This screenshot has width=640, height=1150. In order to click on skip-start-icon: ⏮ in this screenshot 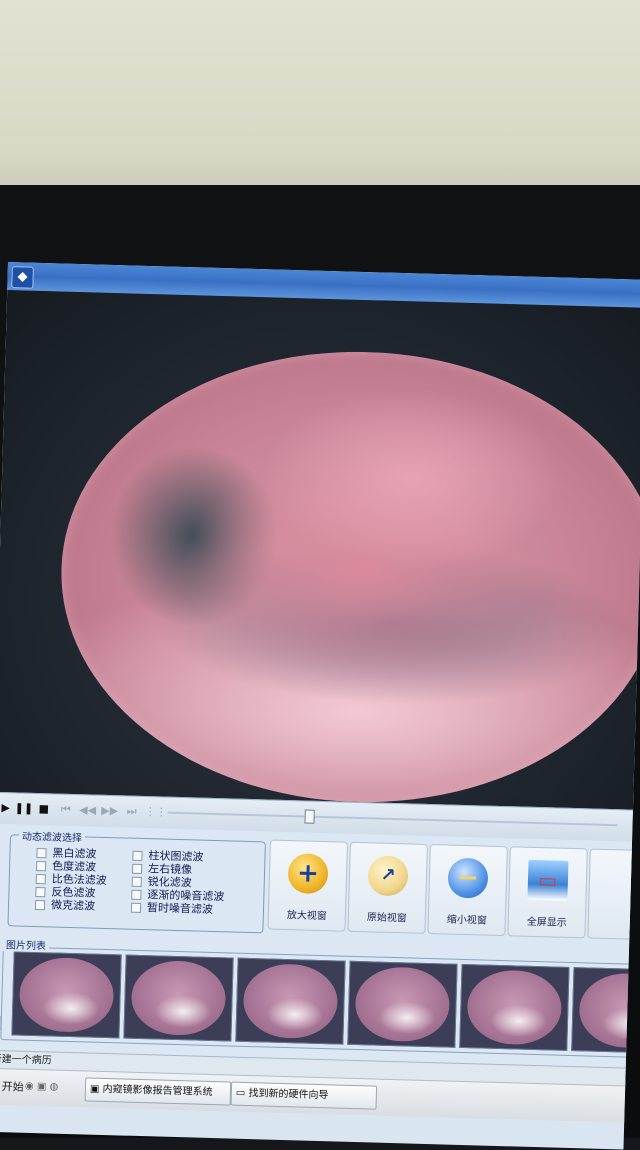, I will do `click(65, 810)`.